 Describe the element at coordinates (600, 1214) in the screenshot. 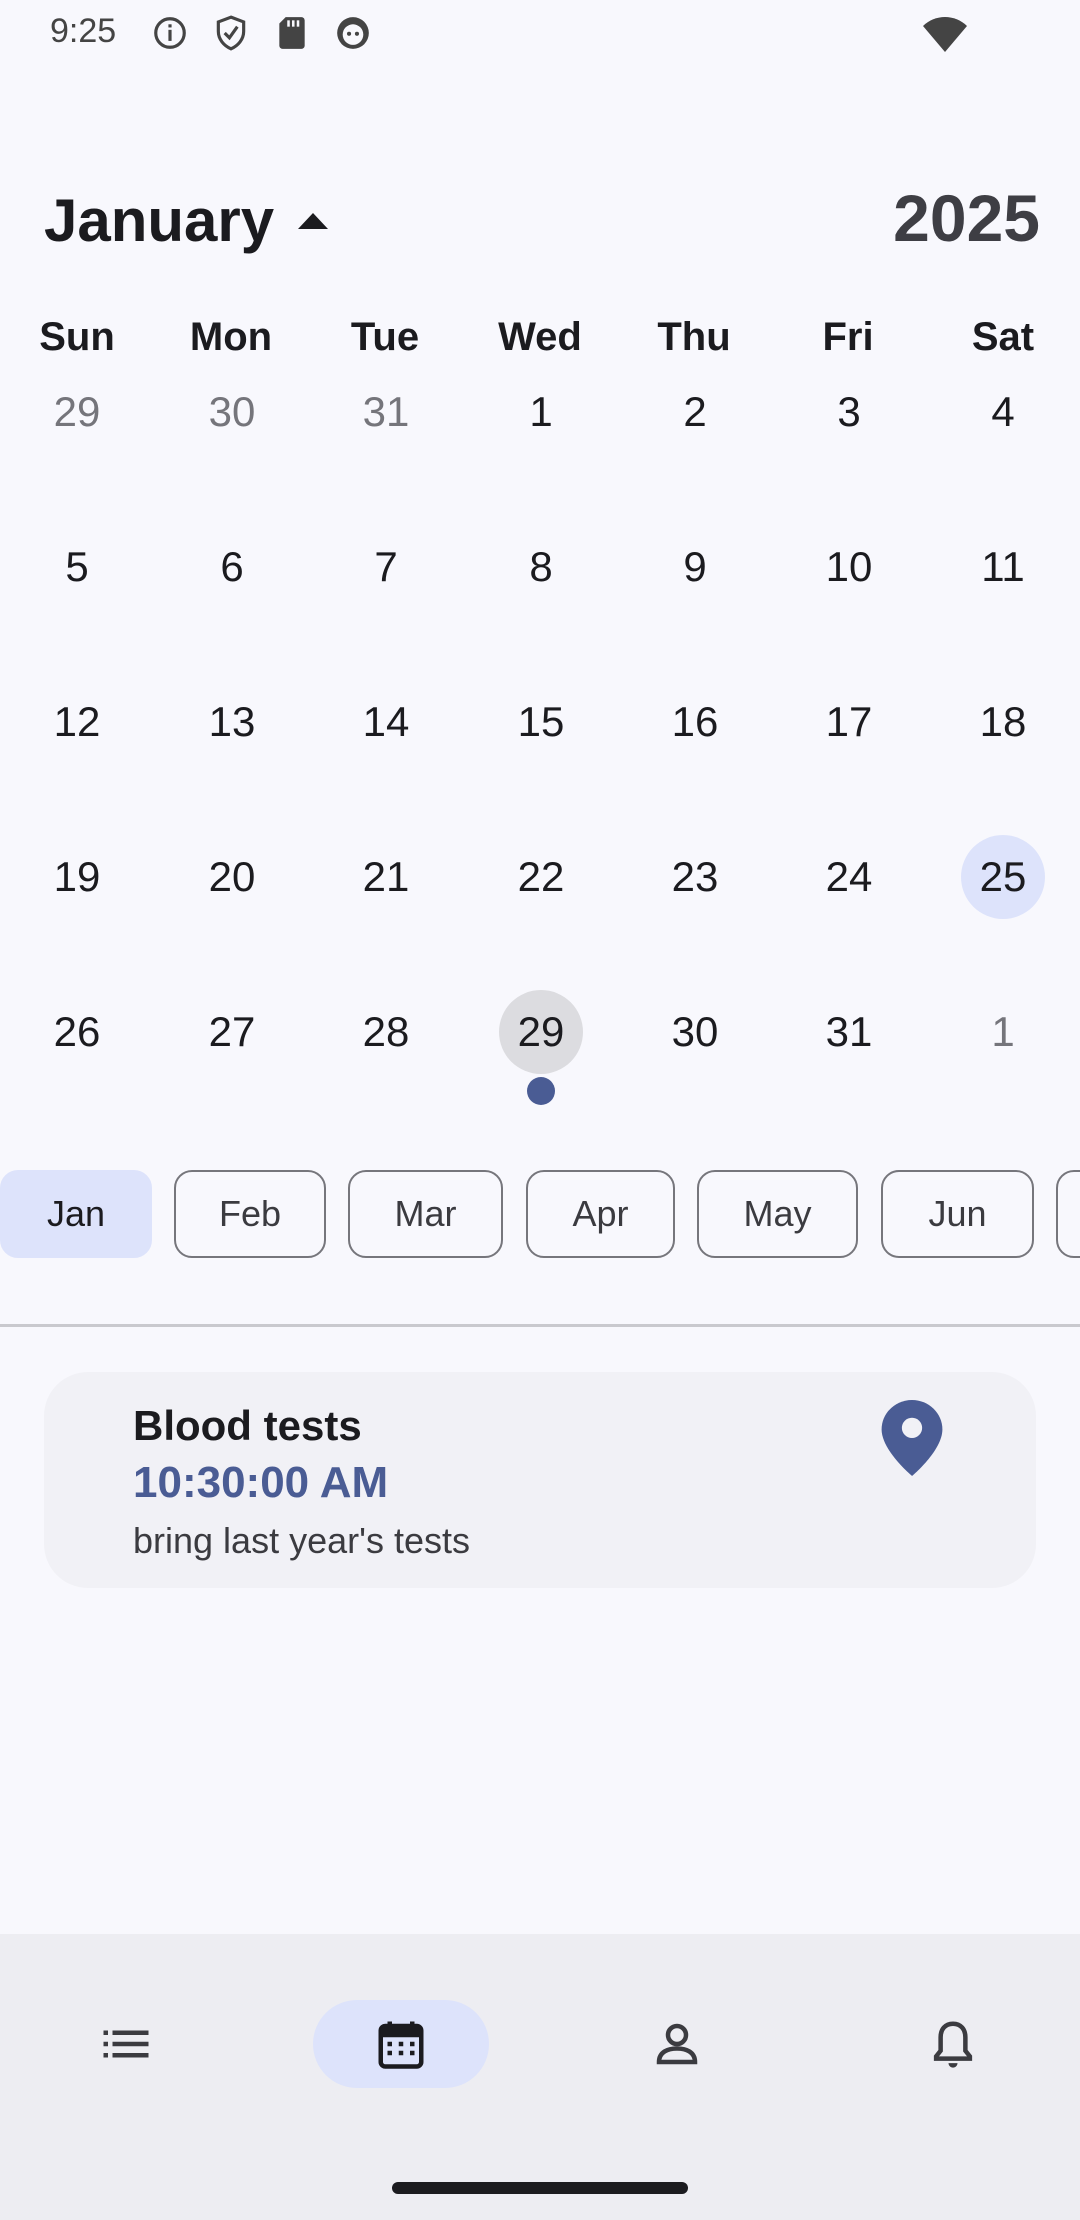

I see `month-chip: Apr` at that location.